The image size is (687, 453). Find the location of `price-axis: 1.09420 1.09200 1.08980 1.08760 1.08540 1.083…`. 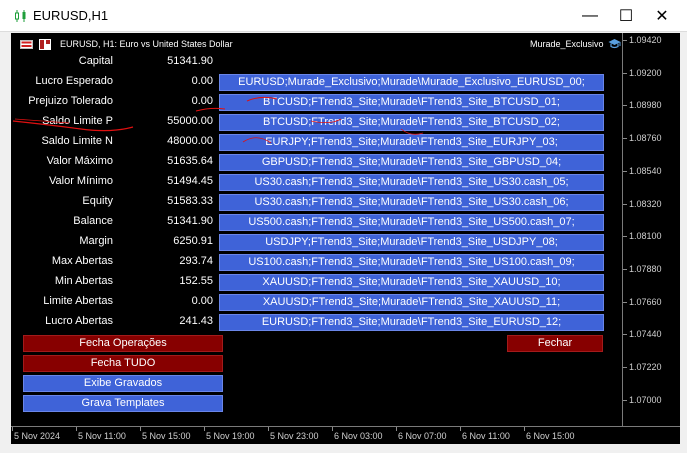

price-axis: 1.09420 1.09200 1.08980 1.08760 1.08540 1.083… is located at coordinates (651, 229).